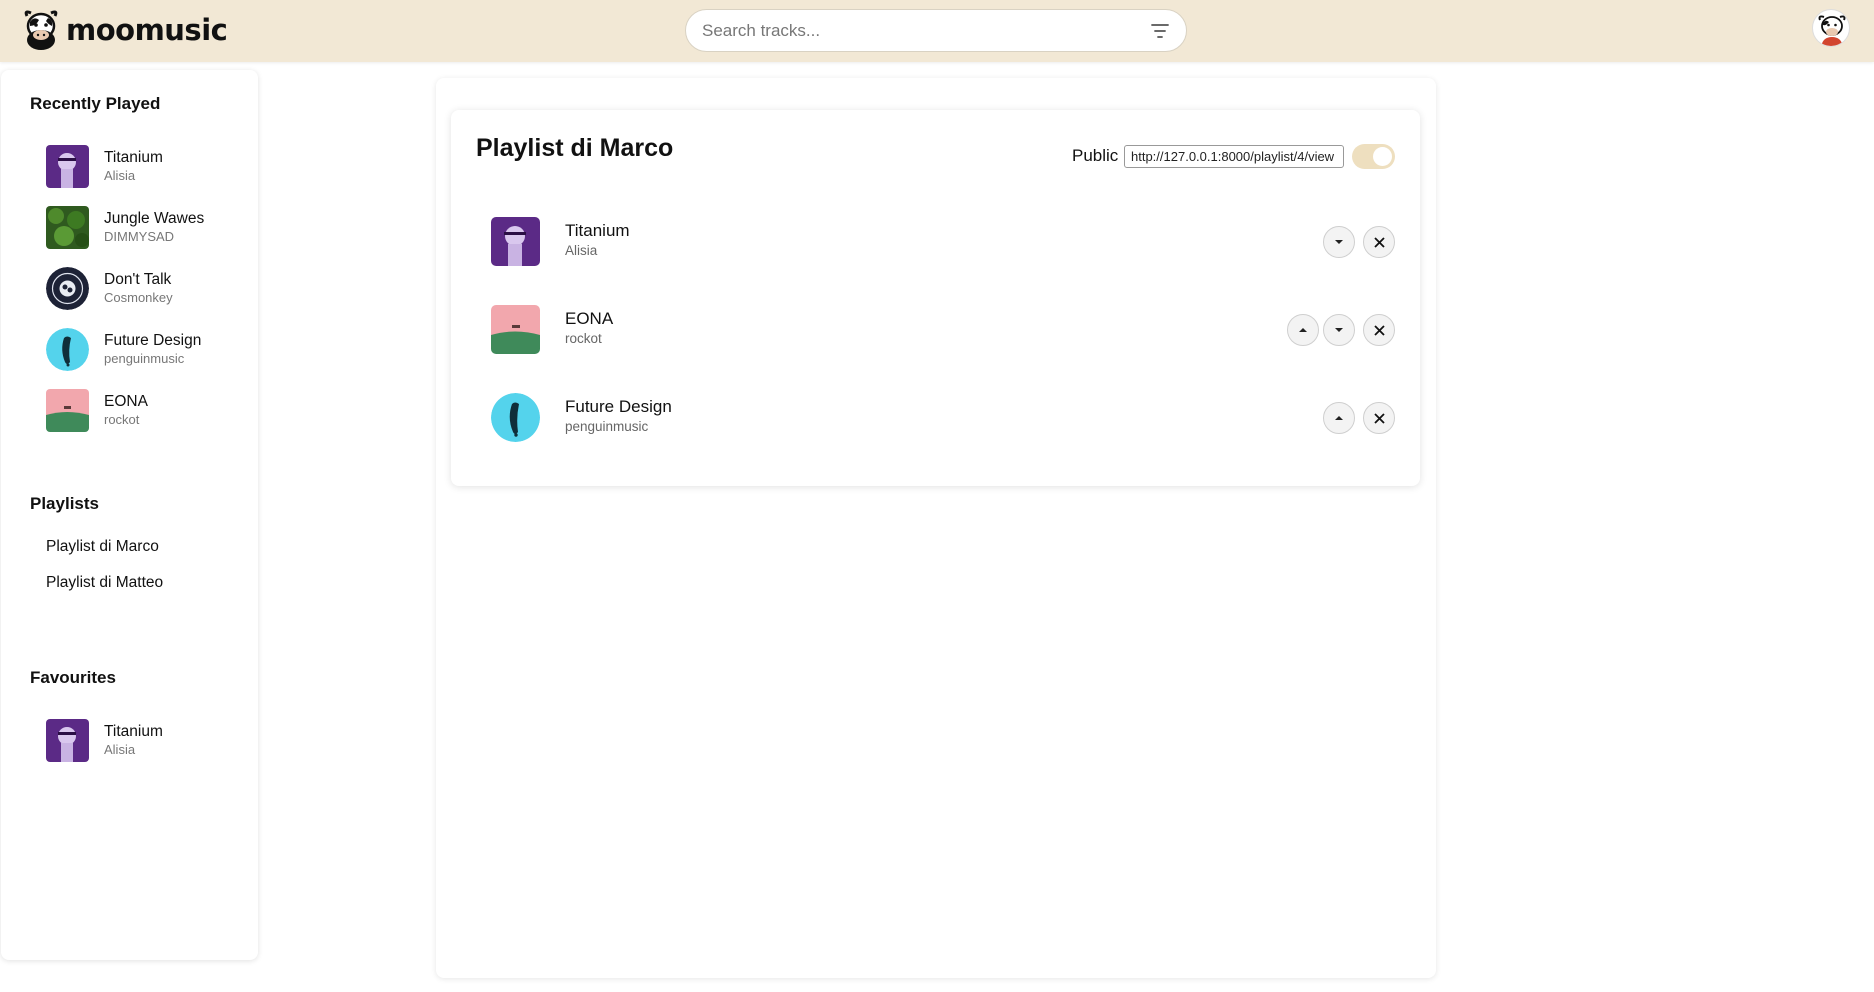 Image resolution: width=1874 pixels, height=992 pixels. Describe the element at coordinates (575, 148) in the screenshot. I see `playlist-title: Playlist di Marco` at that location.